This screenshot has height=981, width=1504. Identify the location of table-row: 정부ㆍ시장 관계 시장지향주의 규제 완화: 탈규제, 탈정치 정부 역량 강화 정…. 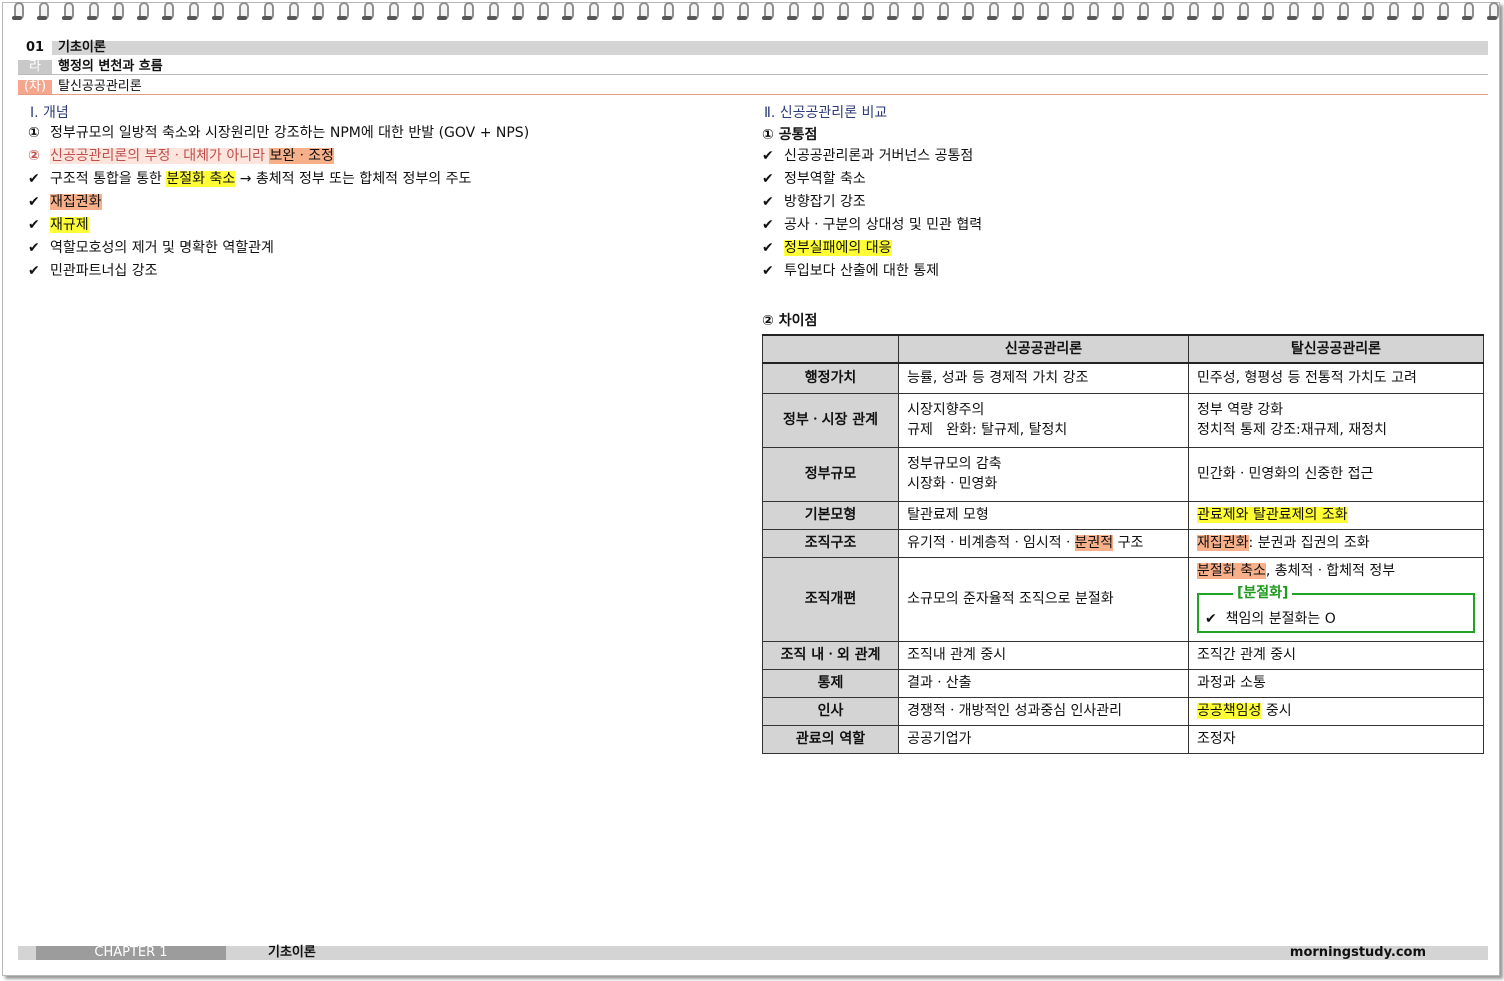
(1122, 420).